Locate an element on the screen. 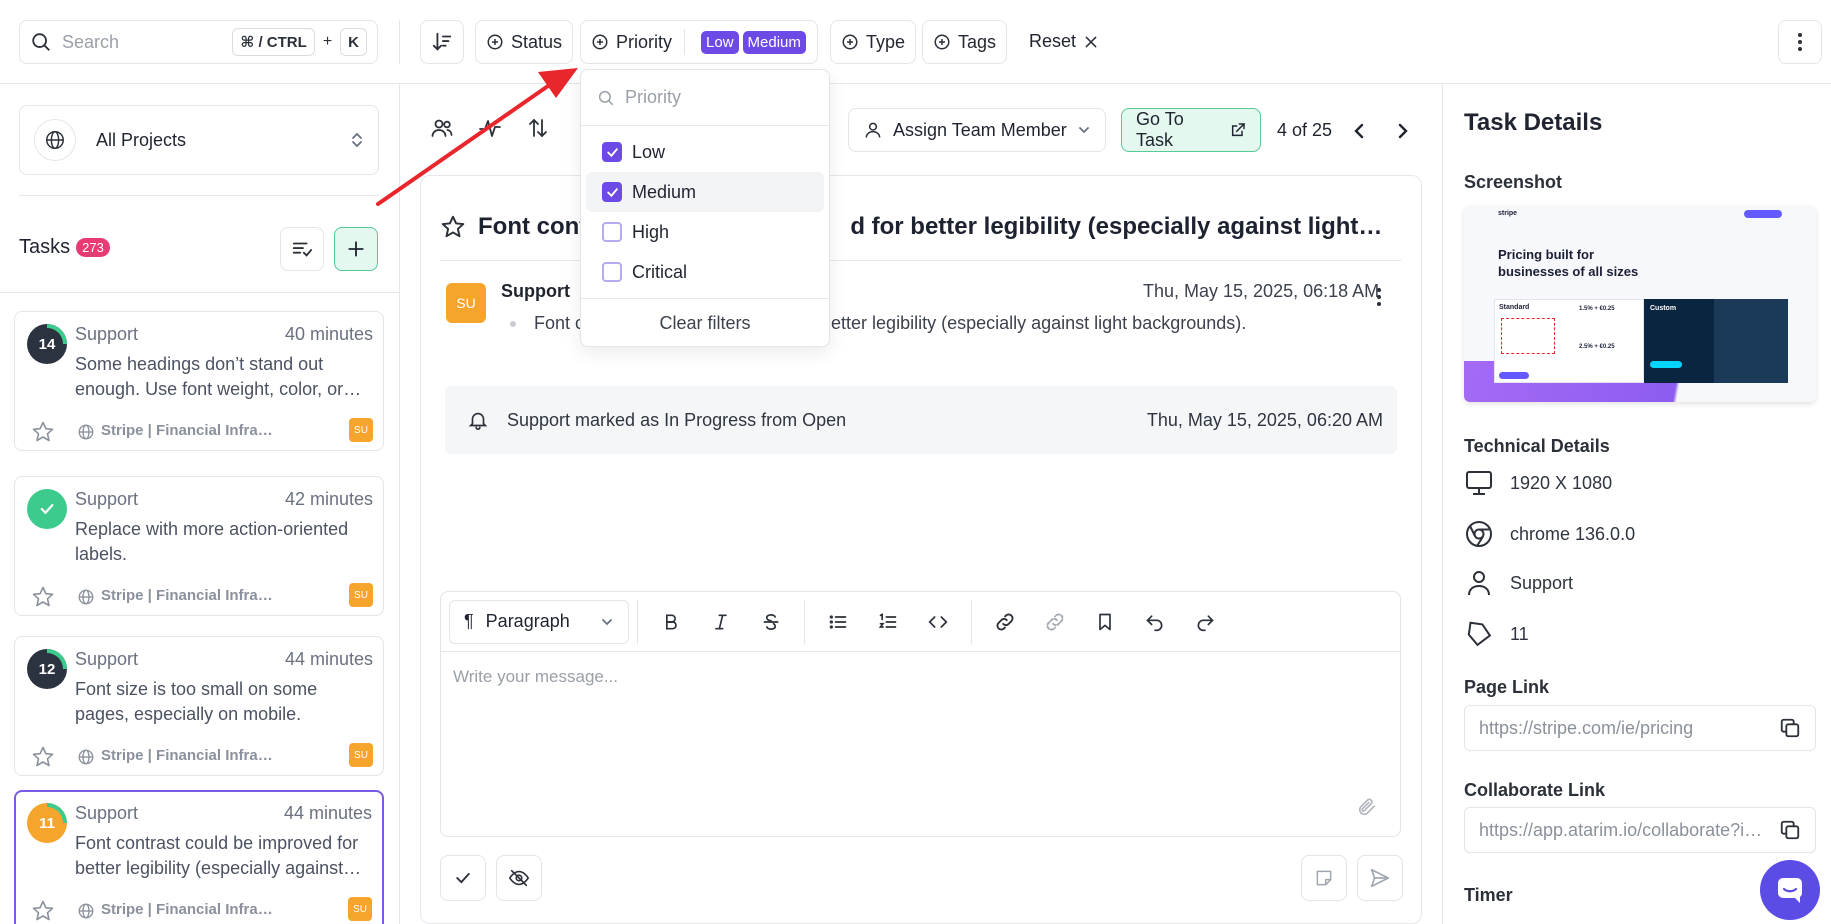 The width and height of the screenshot is (1831, 924). comment-menu-icon is located at coordinates (1379, 297).